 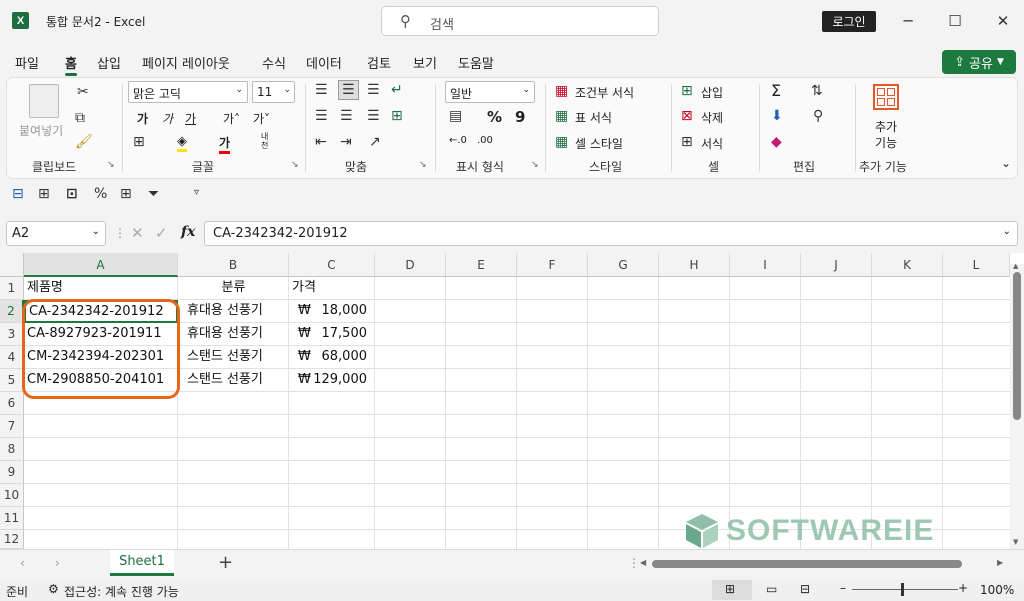 What do you see at coordinates (373, 116) in the screenshot?
I see `align-right-icon: ☰` at bounding box center [373, 116].